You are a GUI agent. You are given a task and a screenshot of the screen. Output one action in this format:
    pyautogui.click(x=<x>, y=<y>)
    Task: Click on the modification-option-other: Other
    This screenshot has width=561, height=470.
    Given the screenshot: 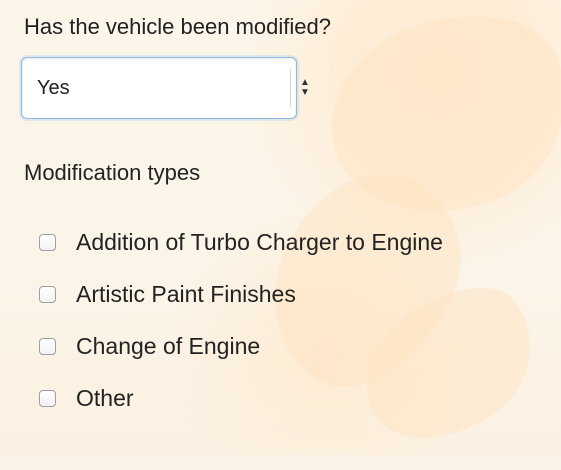 What is the action you would take?
    pyautogui.click(x=86, y=398)
    